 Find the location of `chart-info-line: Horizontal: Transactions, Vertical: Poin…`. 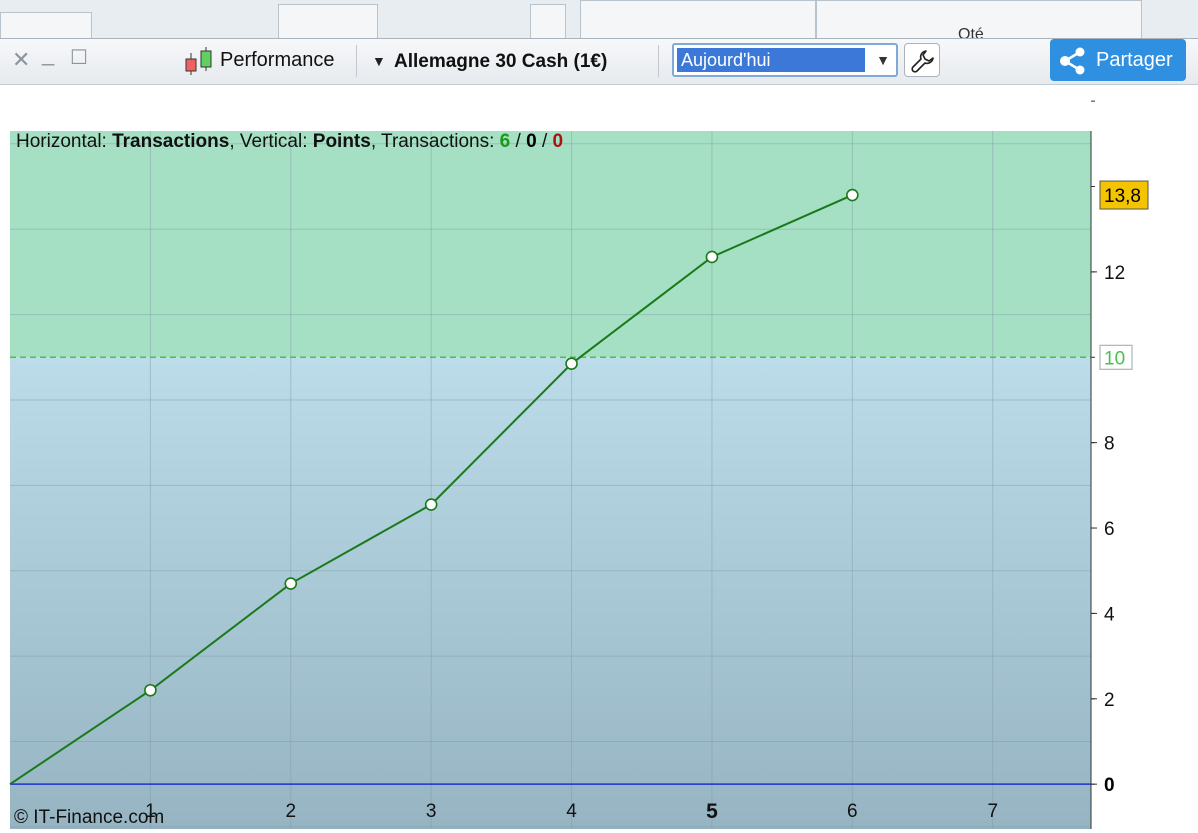

chart-info-line: Horizontal: Transactions, Vertical: Poin… is located at coordinates (289, 141).